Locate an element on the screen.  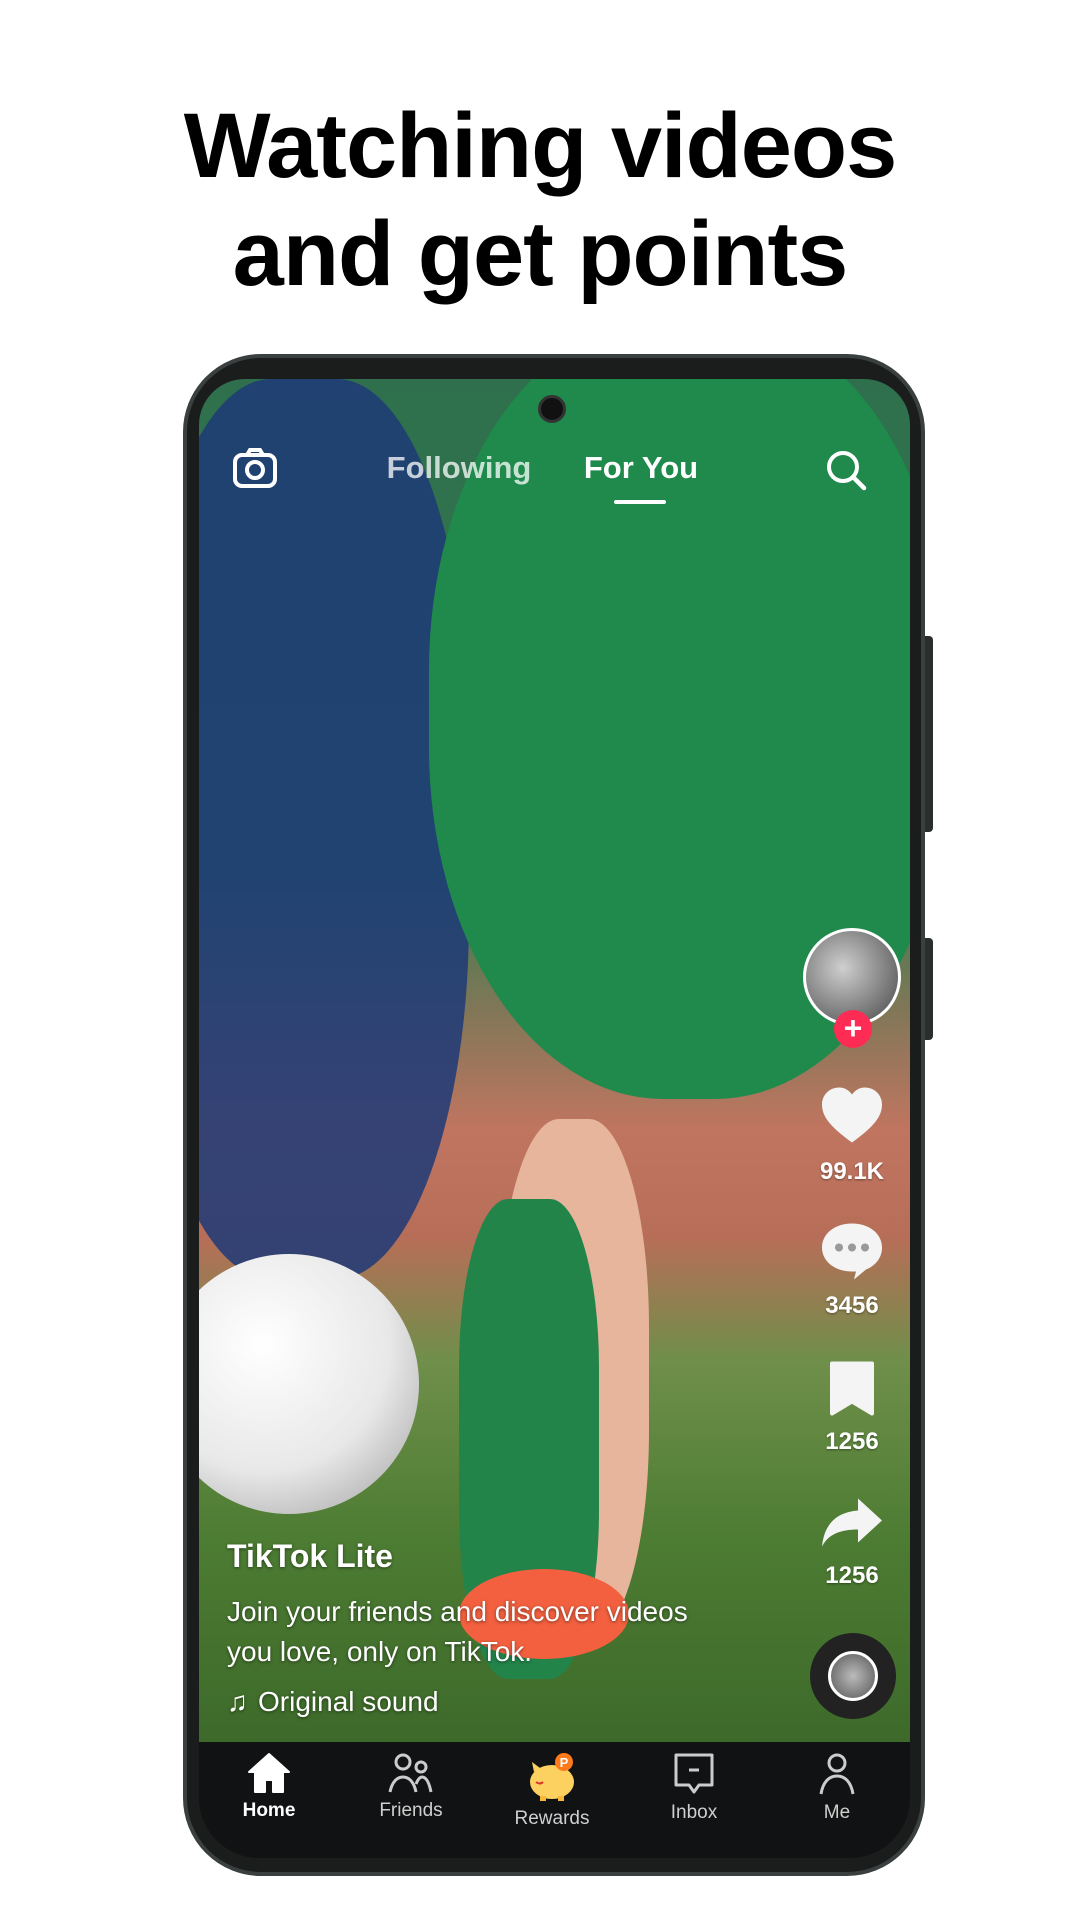
headline-line-2: and get points is located at coordinates (540, 254).